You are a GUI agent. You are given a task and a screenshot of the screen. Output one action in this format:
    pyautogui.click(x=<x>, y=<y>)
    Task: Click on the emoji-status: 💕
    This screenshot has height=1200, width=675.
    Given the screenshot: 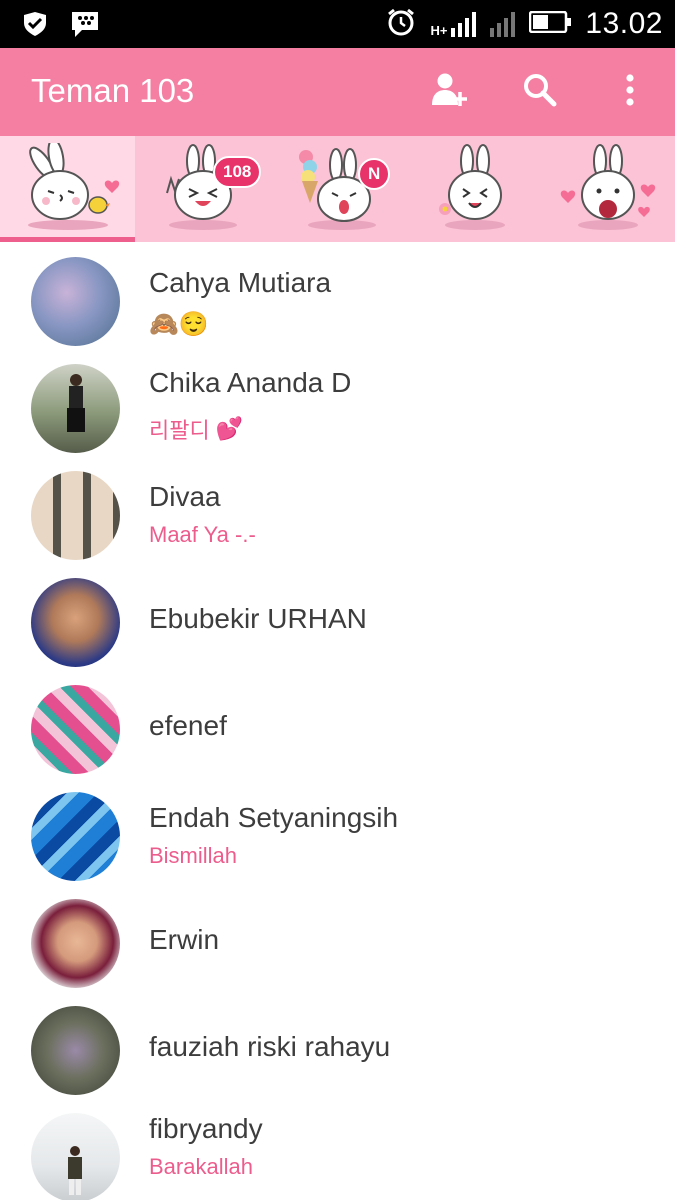 What is the action you would take?
    pyautogui.click(x=229, y=428)
    